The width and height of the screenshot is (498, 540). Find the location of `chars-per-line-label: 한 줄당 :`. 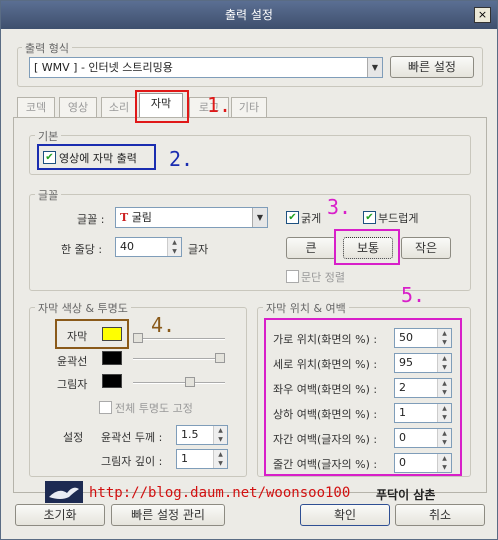

chars-per-line-label: 한 줄당 : is located at coordinates (82, 249).